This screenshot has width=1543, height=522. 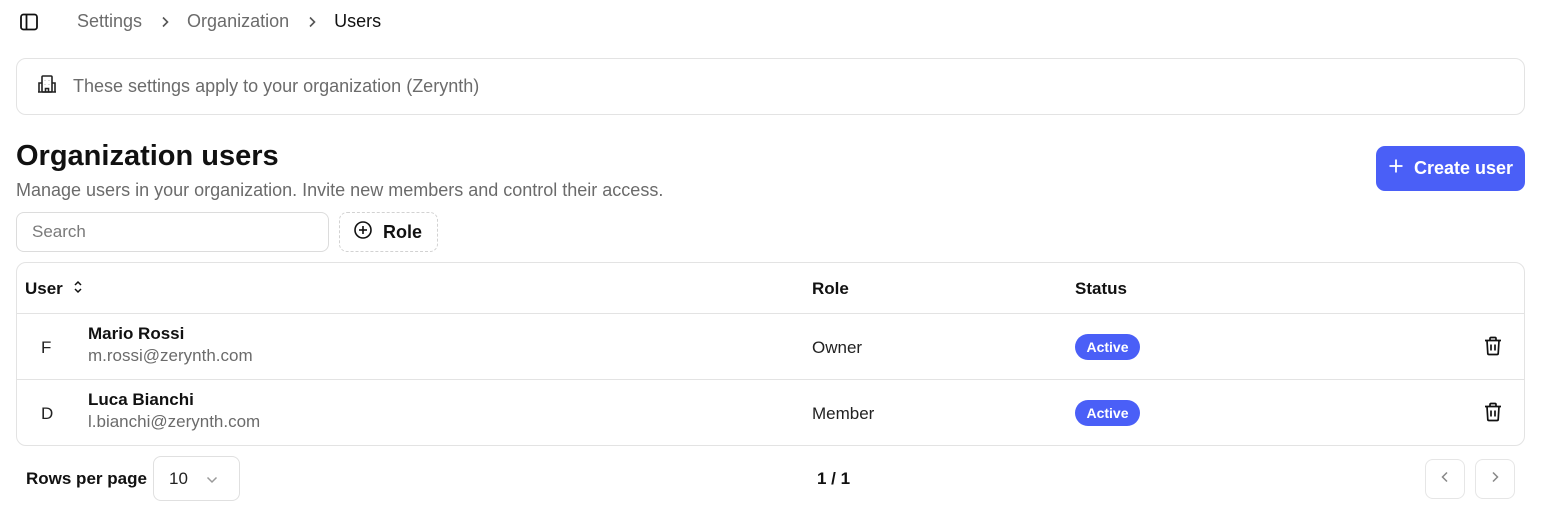 I want to click on chevron-left-icon, so click(x=1445, y=479).